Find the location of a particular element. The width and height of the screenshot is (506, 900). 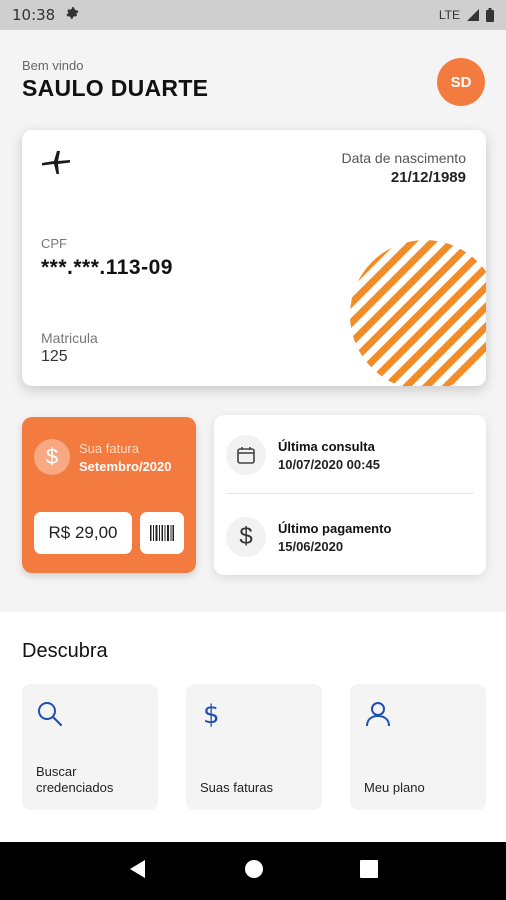

barcode-icon is located at coordinates (162, 533).